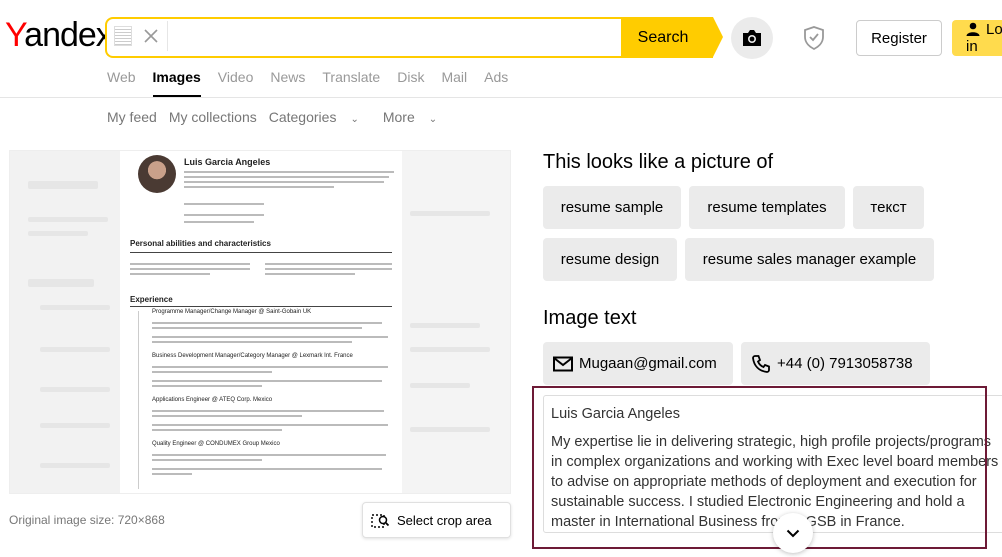 Image resolution: width=1002 pixels, height=557 pixels. What do you see at coordinates (213, 117) in the screenshot?
I see `subnav-my-collections: My collections` at bounding box center [213, 117].